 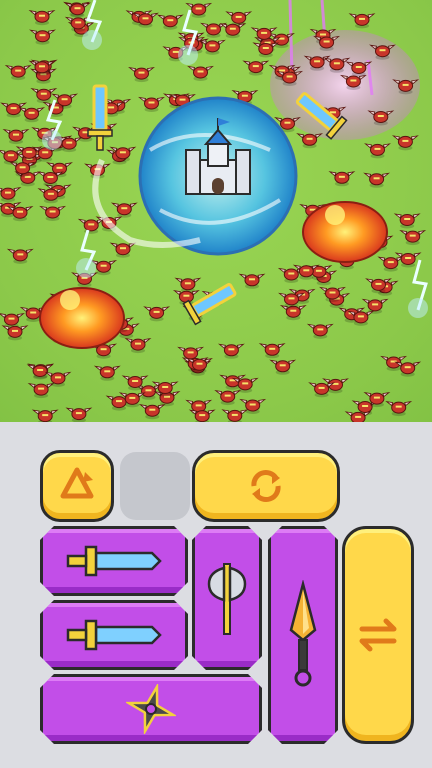 I want to click on recycle-button, so click(x=77, y=486).